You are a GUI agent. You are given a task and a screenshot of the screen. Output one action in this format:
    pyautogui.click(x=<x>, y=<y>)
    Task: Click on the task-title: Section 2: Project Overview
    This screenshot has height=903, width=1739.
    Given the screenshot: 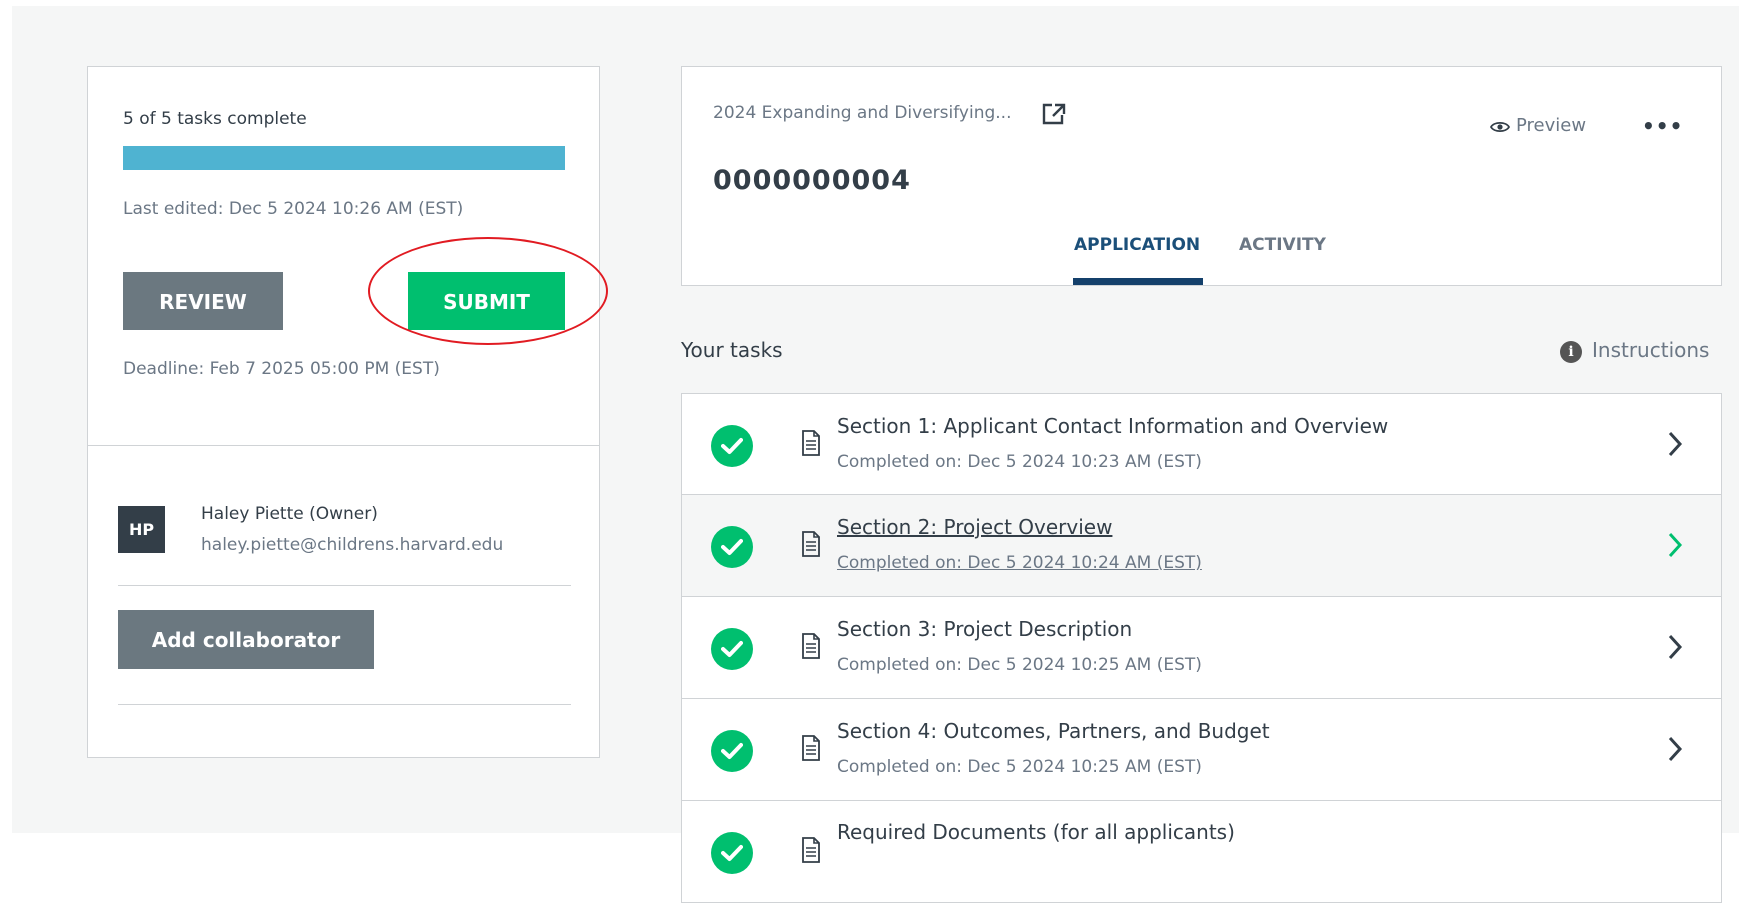 What is the action you would take?
    pyautogui.click(x=975, y=527)
    